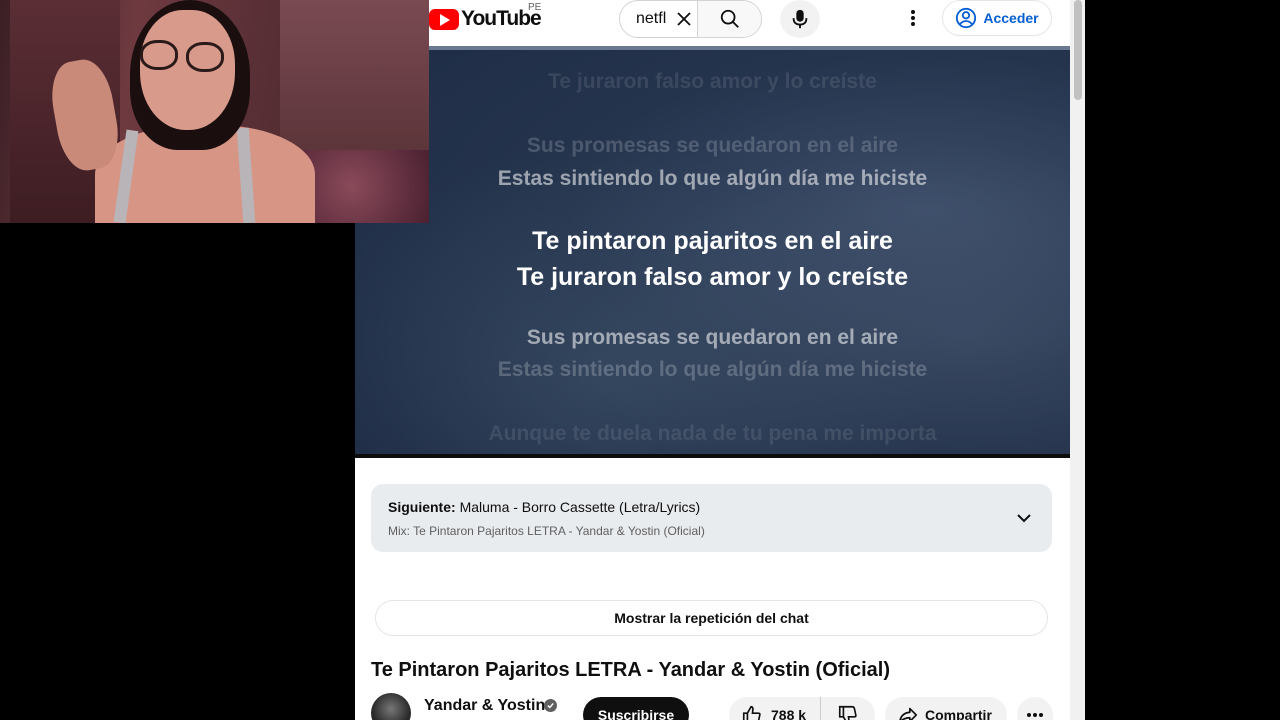 Image resolution: width=1280 pixels, height=720 pixels. I want to click on signin-button: Acceder, so click(997, 18).